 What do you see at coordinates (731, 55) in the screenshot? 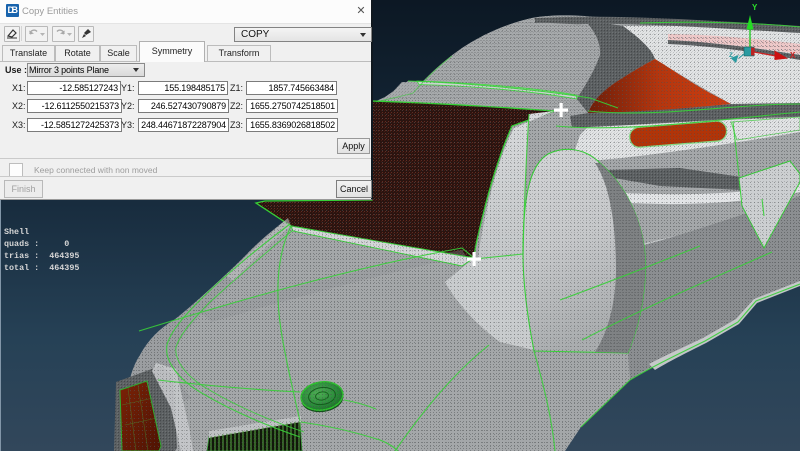
I see `svg-text: Z` at bounding box center [731, 55].